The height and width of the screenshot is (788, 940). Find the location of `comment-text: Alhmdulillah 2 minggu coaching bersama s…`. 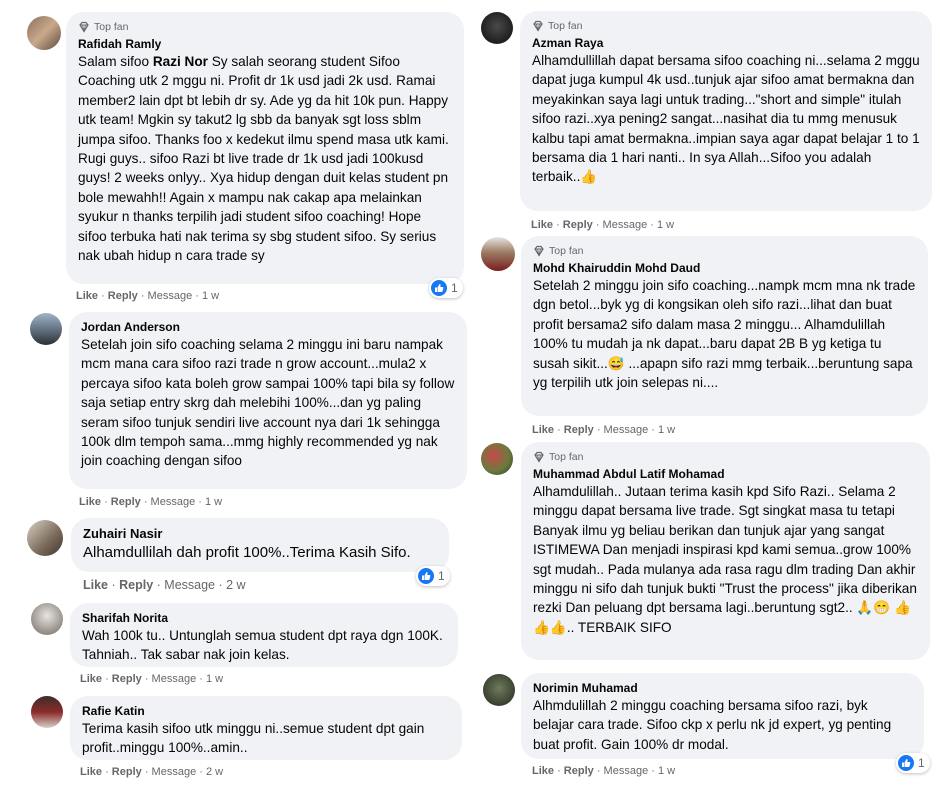

comment-text: Alhmdulillah 2 minggu coaching bersama s… is located at coordinates (712, 725).